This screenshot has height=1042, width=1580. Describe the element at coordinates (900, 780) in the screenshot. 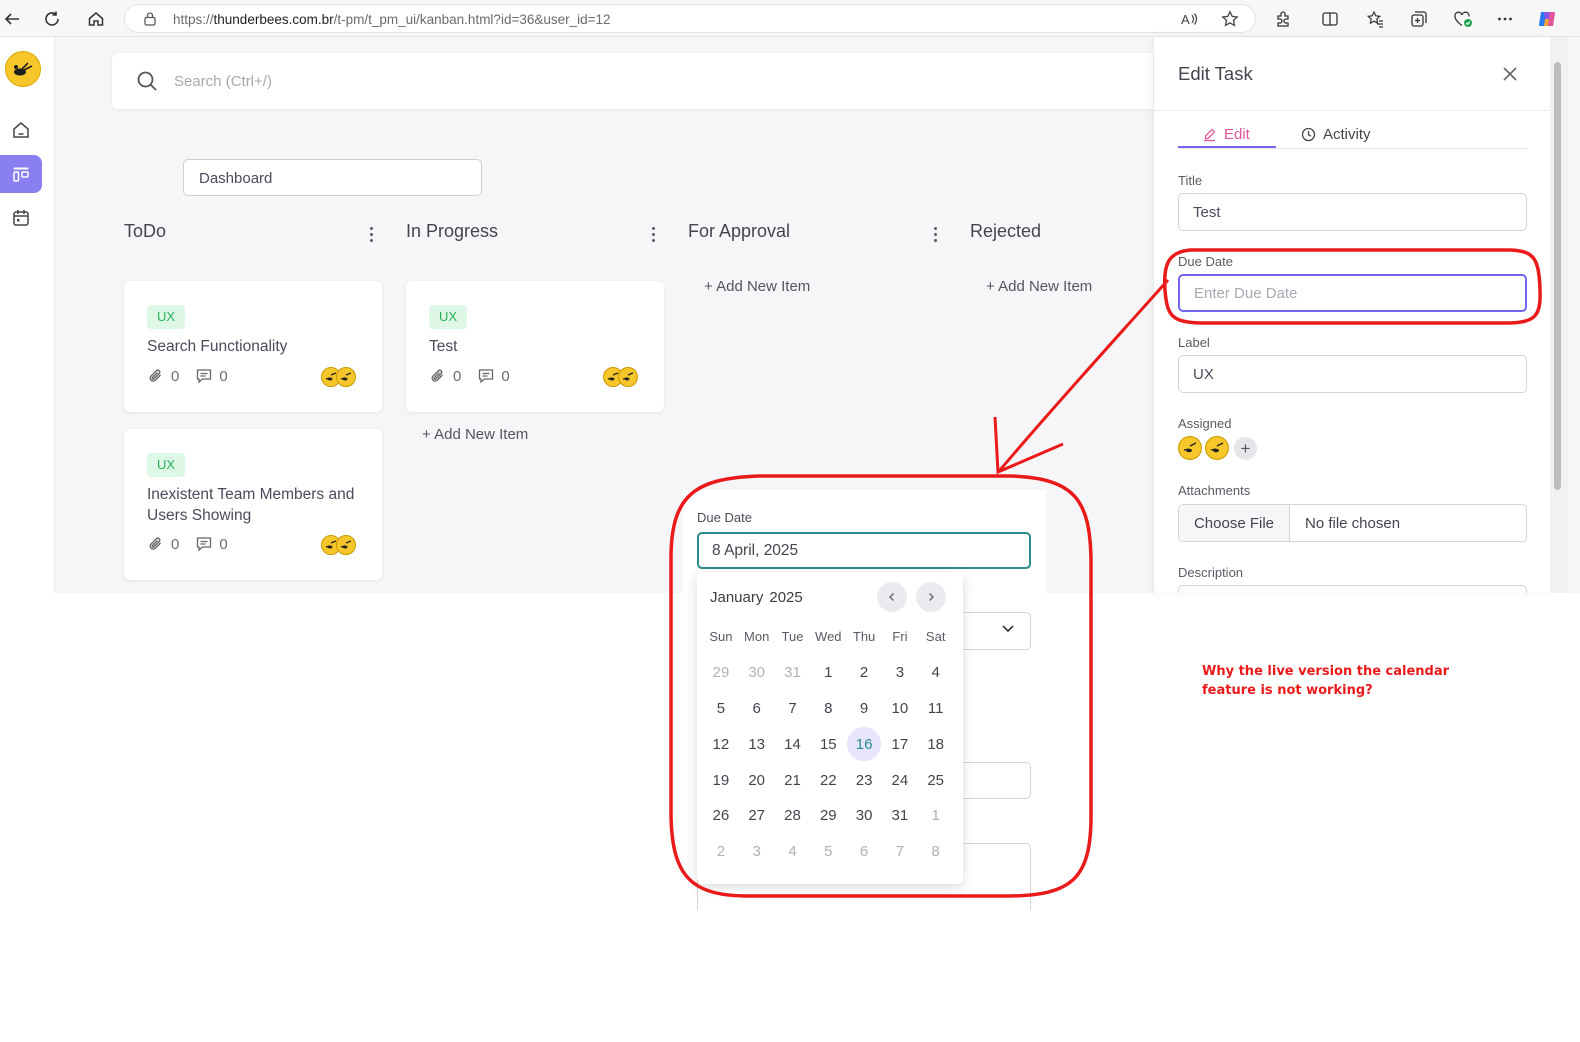

I see `calendar-day: 24` at that location.